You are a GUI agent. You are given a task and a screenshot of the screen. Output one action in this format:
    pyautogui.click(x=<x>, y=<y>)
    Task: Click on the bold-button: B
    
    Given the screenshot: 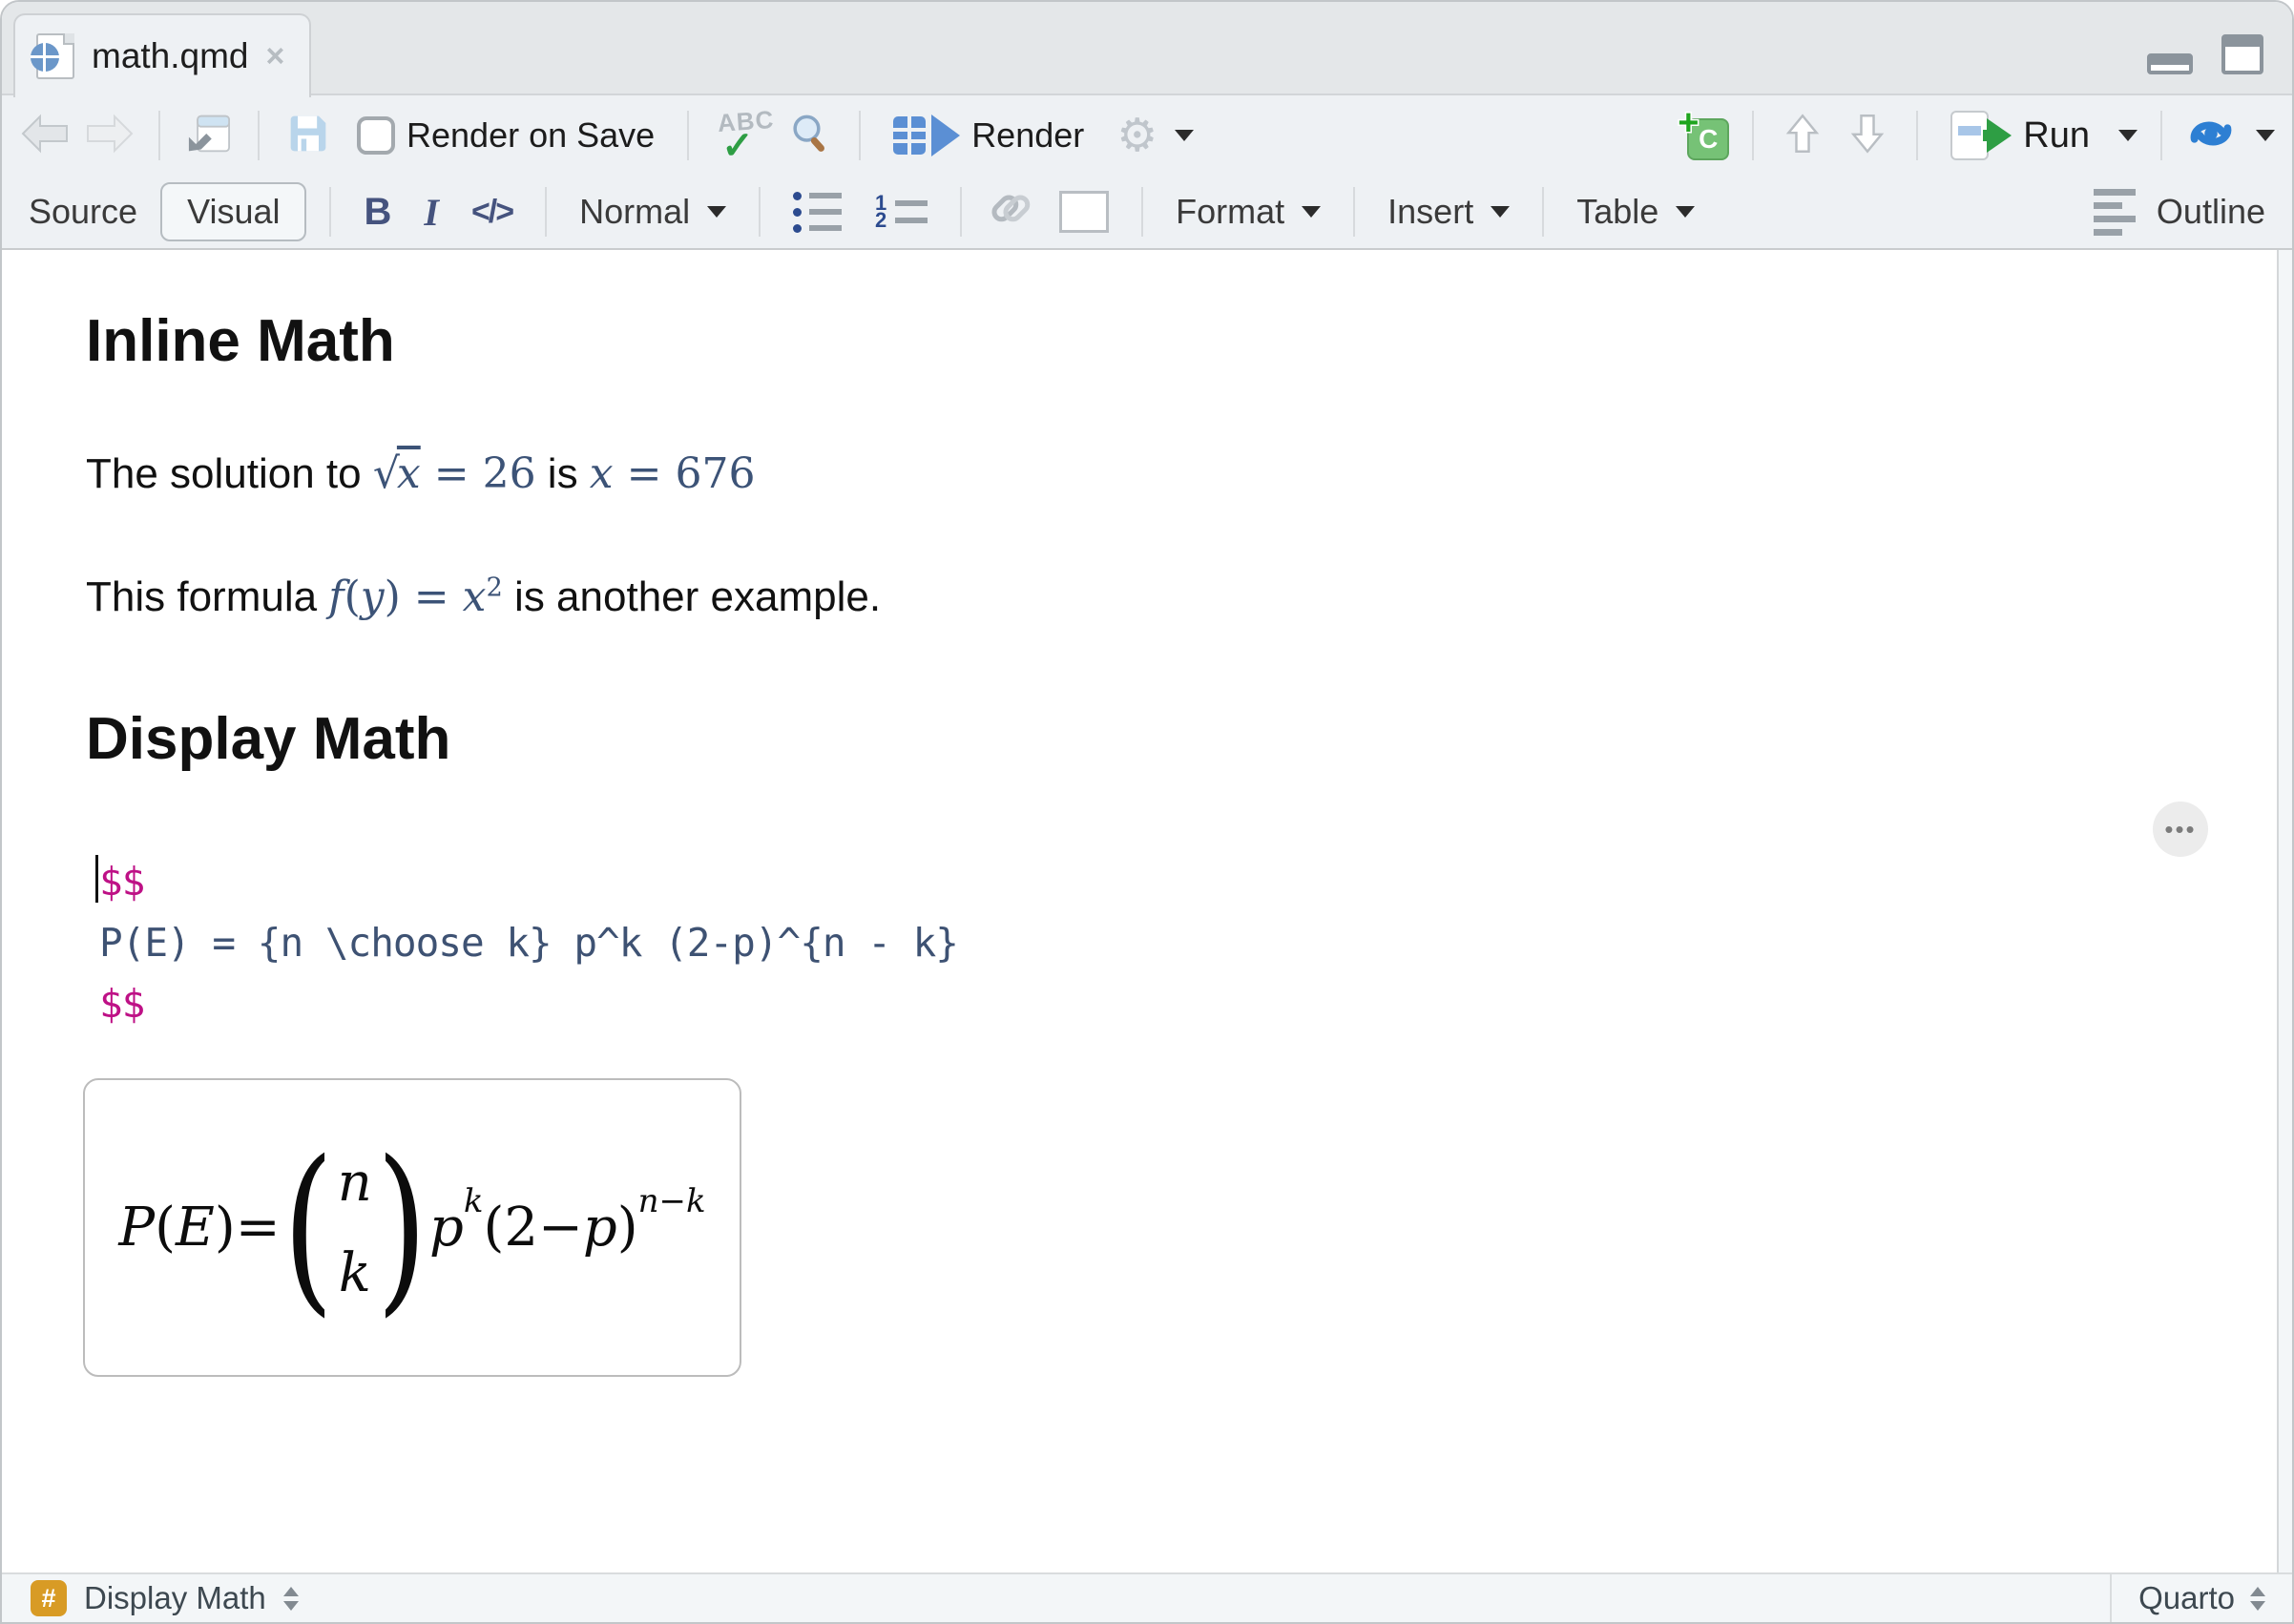 What is the action you would take?
    pyautogui.click(x=378, y=212)
    